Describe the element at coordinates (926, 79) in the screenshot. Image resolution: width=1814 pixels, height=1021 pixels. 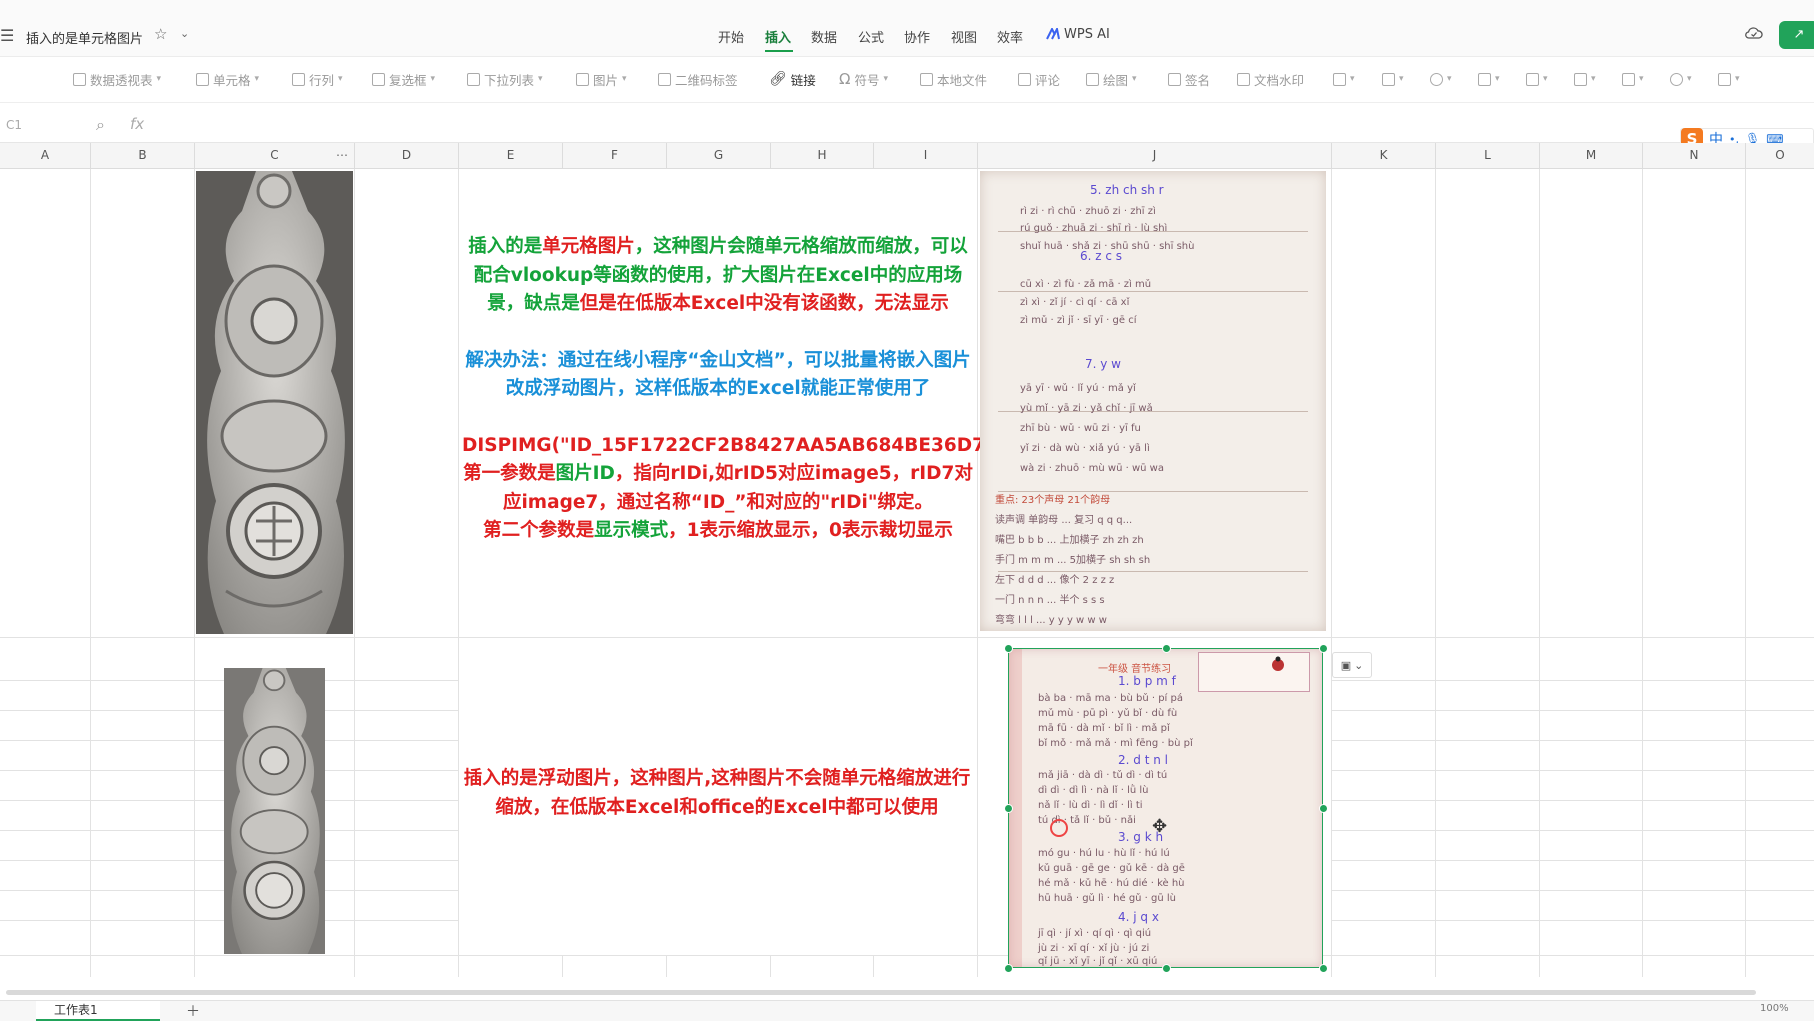
I see `file-icon` at that location.